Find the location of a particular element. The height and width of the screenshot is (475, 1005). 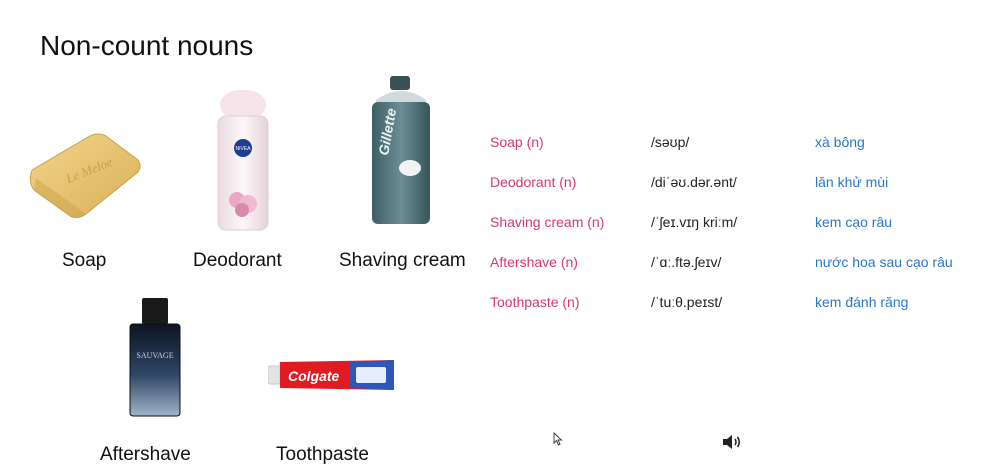

shaving-cream-image: Gillette is located at coordinates (401, 150).